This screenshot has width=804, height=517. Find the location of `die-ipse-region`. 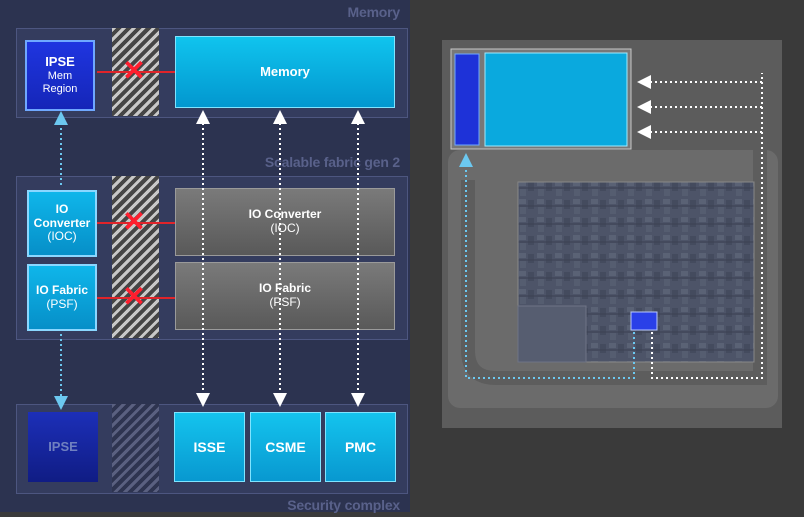

die-ipse-region is located at coordinates (467, 99).